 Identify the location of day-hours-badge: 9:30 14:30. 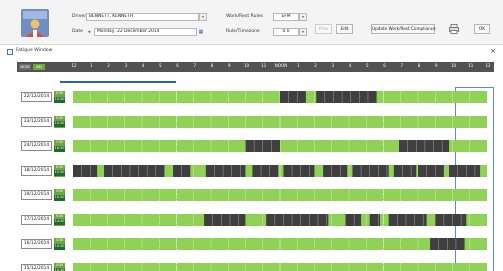
(59, 219).